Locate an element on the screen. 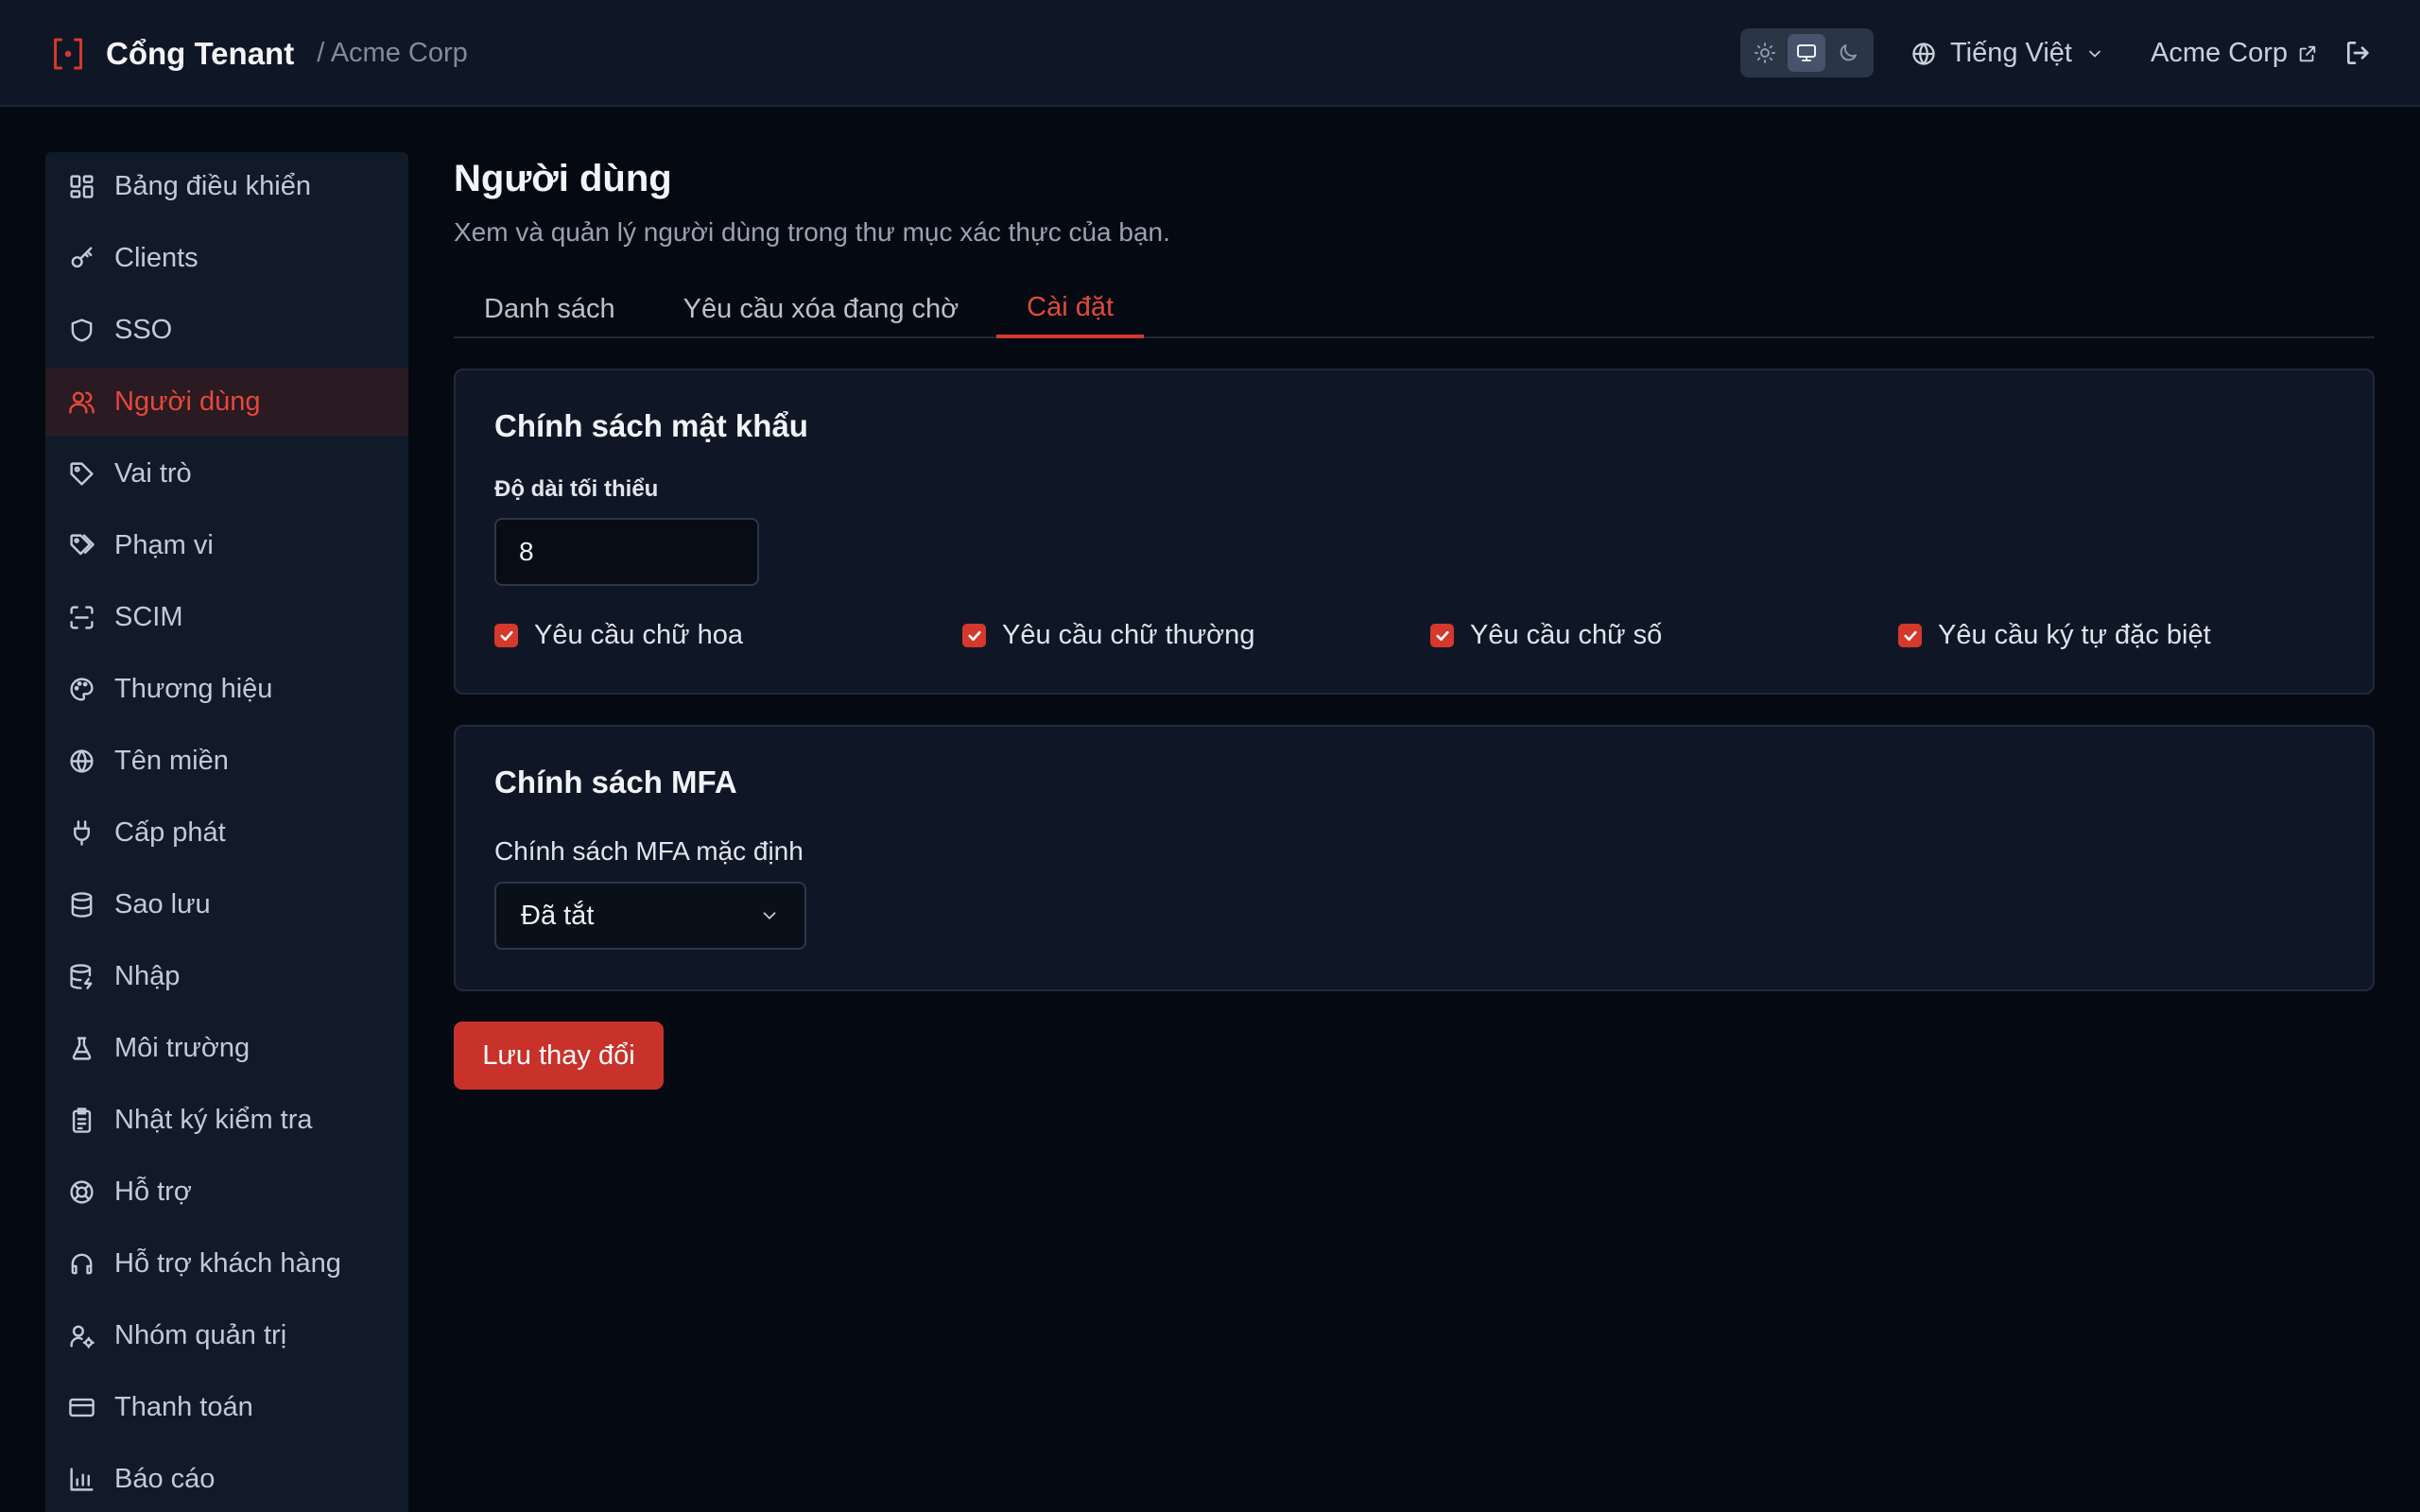  theme-light-button is located at coordinates (1765, 53).